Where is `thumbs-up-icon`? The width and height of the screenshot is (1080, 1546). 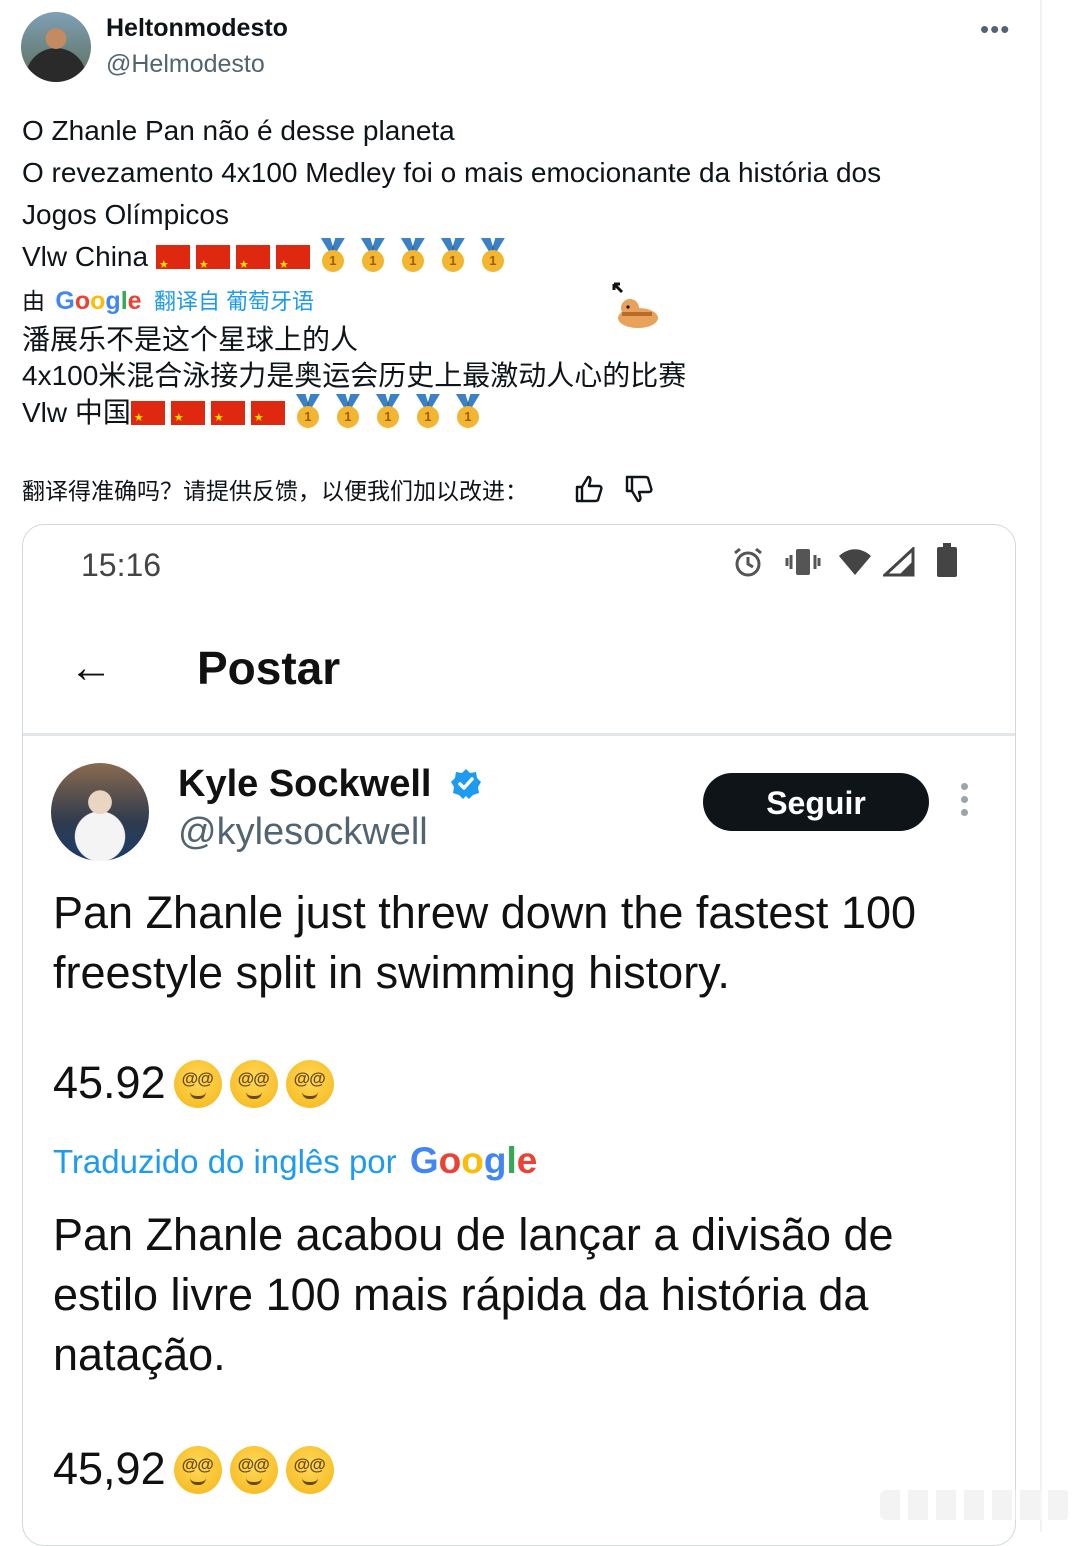 thumbs-up-icon is located at coordinates (589, 489).